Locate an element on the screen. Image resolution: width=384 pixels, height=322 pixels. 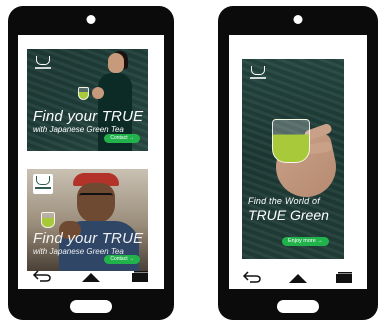
ad-headline: Find the World of TRUE Green is located at coordinates (288, 209).